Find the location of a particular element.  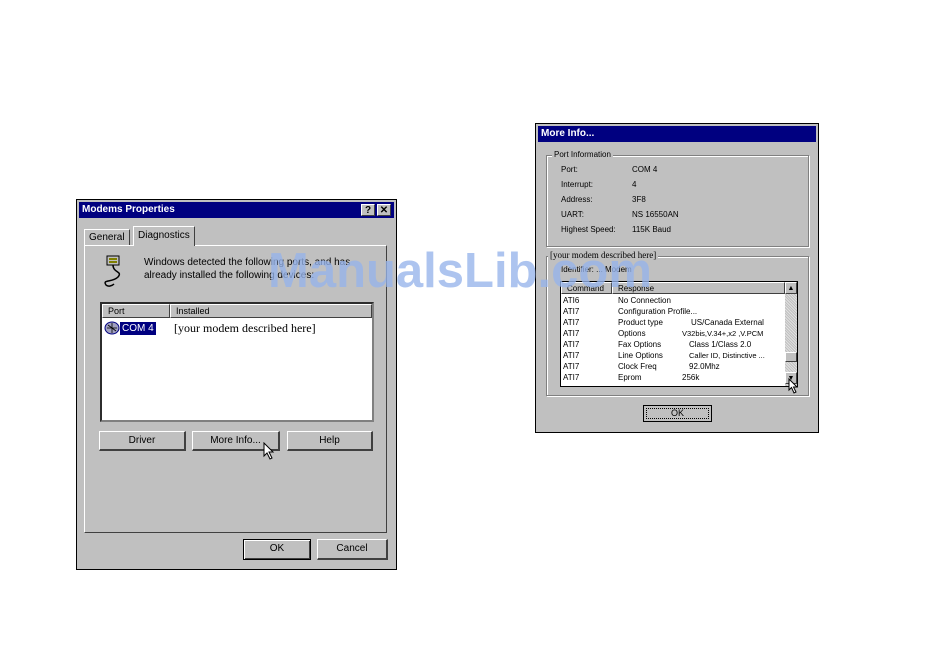

cancel-button: Cancel is located at coordinates (352, 549).